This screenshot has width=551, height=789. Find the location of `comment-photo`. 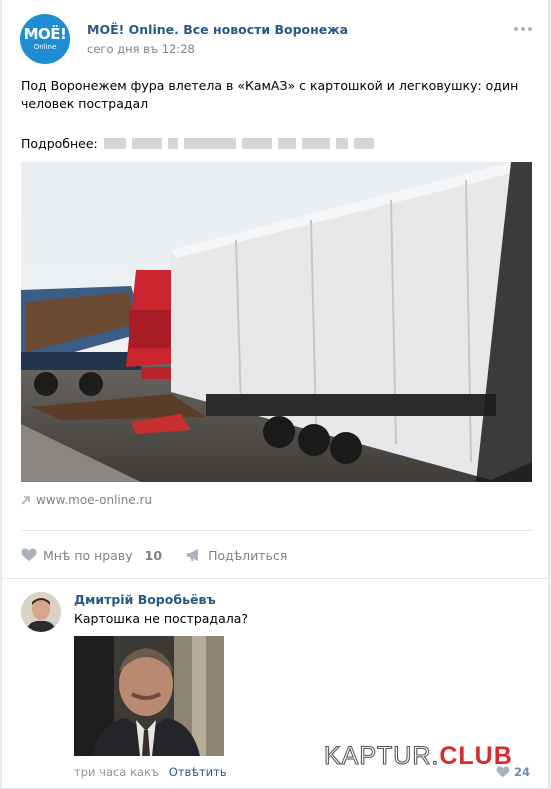

comment-photo is located at coordinates (149, 696).